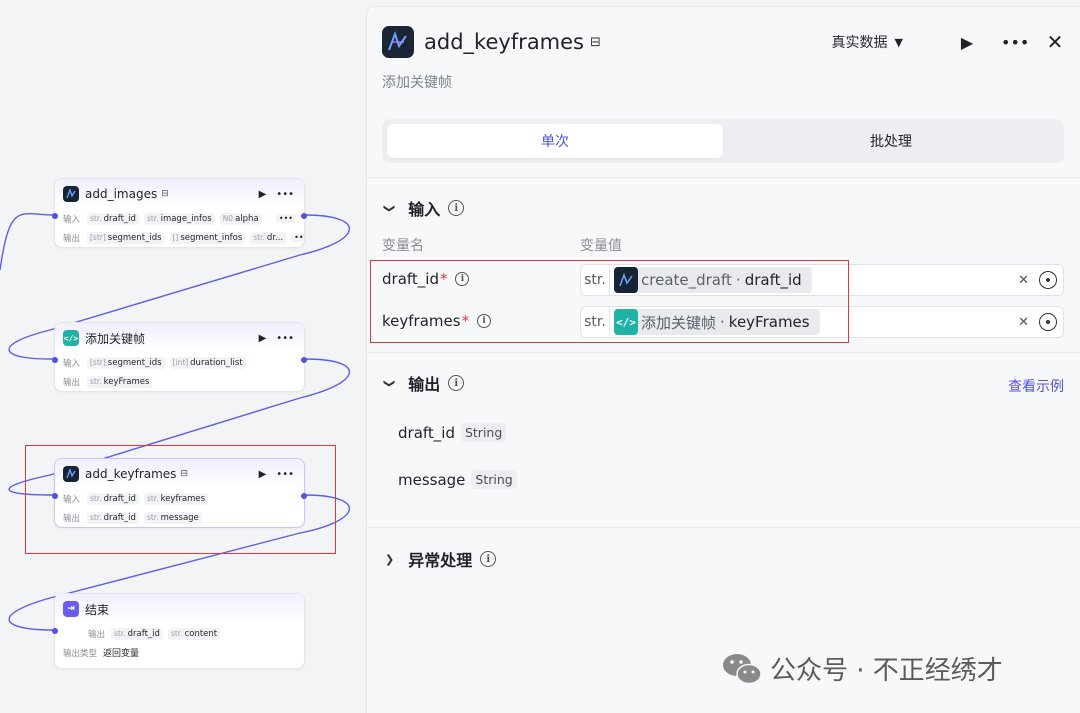 The image size is (1080, 713). What do you see at coordinates (179, 652) in the screenshot?
I see `node-output-type-row: 输出类型 返回变量` at bounding box center [179, 652].